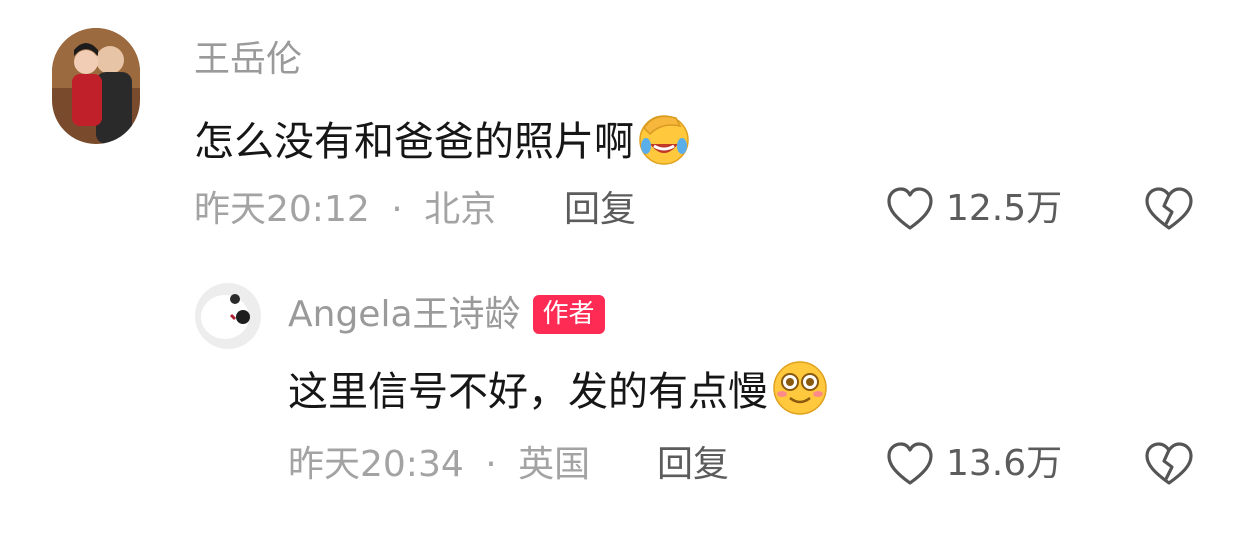 This screenshot has height=539, width=1259. I want to click on reply-text-row: 这里信号不好，发的有点慢, so click(559, 391).